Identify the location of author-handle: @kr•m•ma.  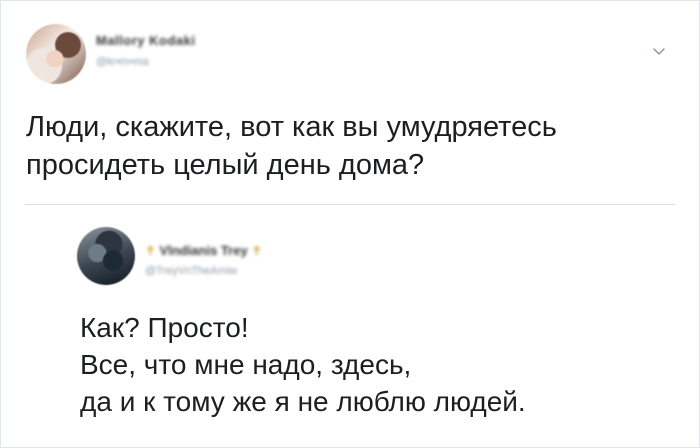
(122, 62).